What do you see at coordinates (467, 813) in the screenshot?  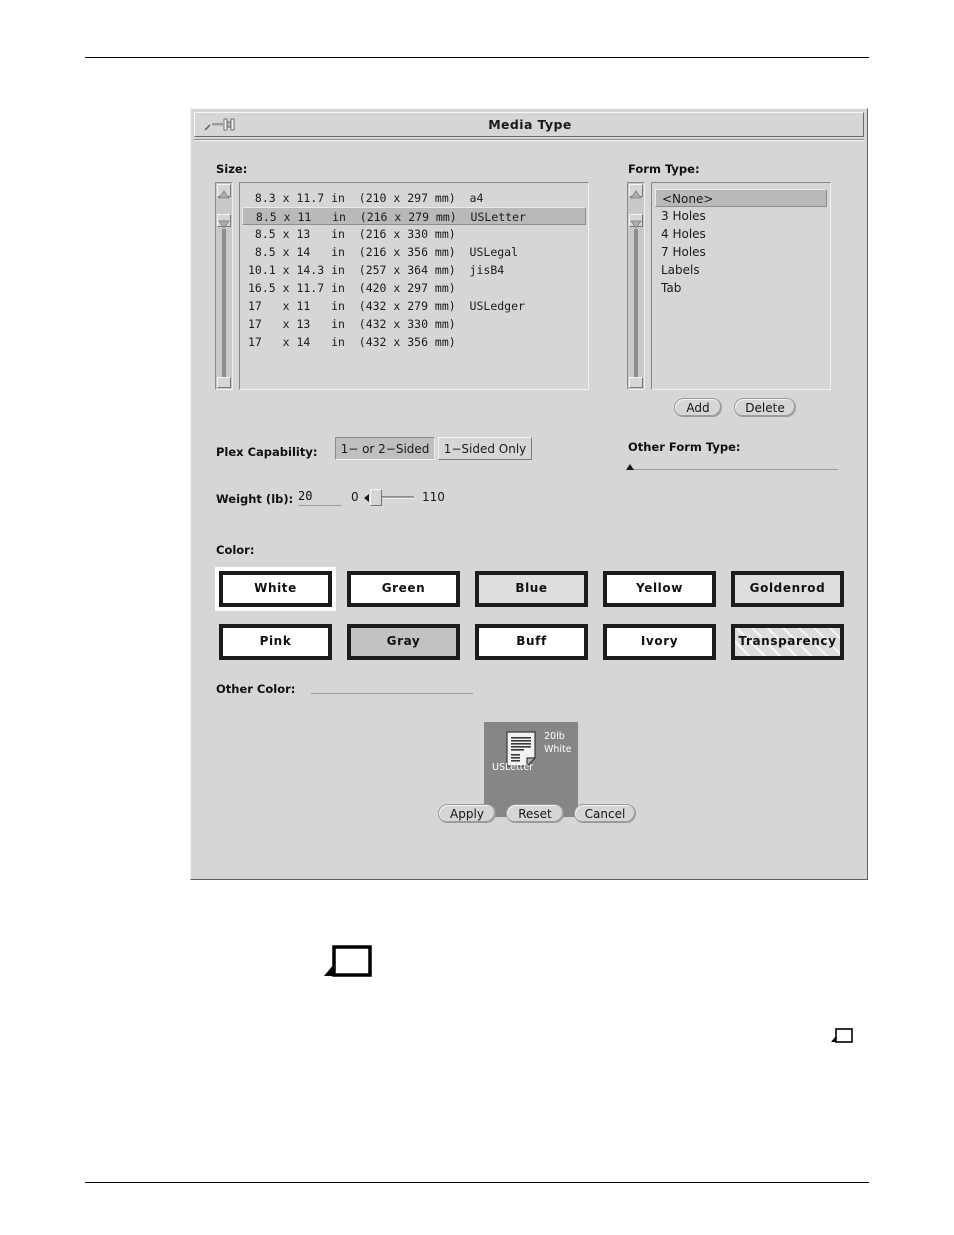 I see `apply-button: Apply` at bounding box center [467, 813].